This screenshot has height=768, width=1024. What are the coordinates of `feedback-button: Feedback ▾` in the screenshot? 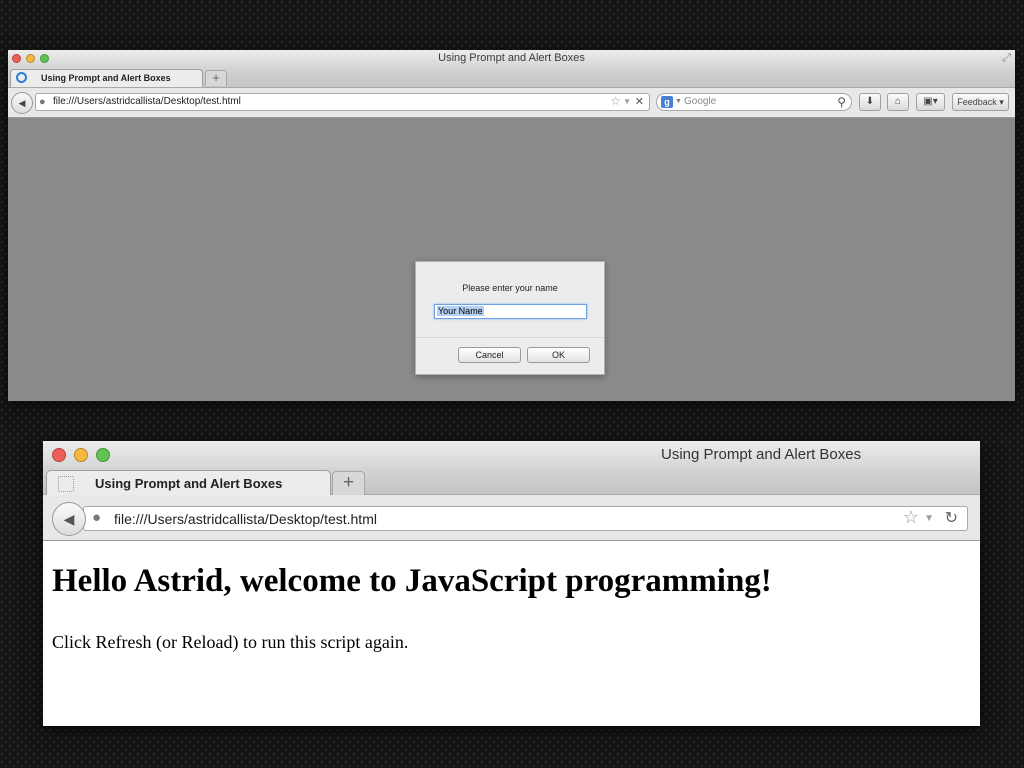 It's located at (980, 102).